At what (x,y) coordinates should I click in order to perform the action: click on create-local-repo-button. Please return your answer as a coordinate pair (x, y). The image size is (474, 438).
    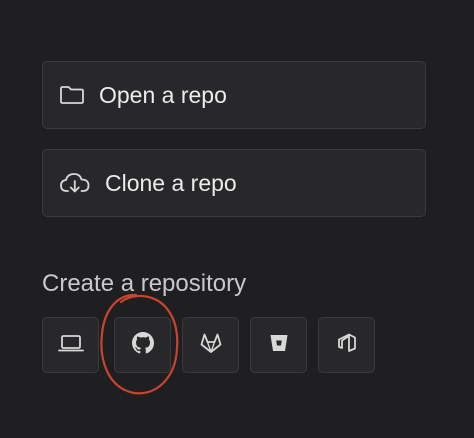
    Looking at the image, I should click on (70, 345).